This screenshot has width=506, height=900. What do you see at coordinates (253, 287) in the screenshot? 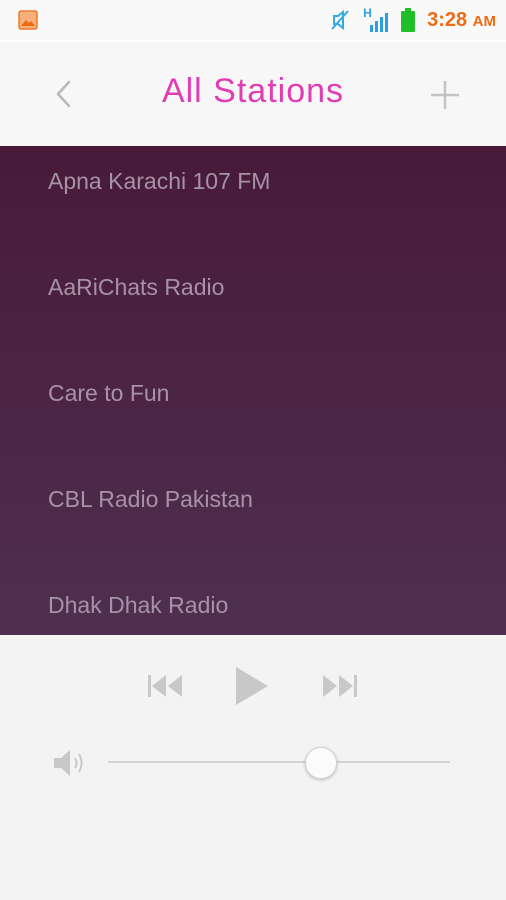
I see `station-item: AaRiChats Radio` at bounding box center [253, 287].